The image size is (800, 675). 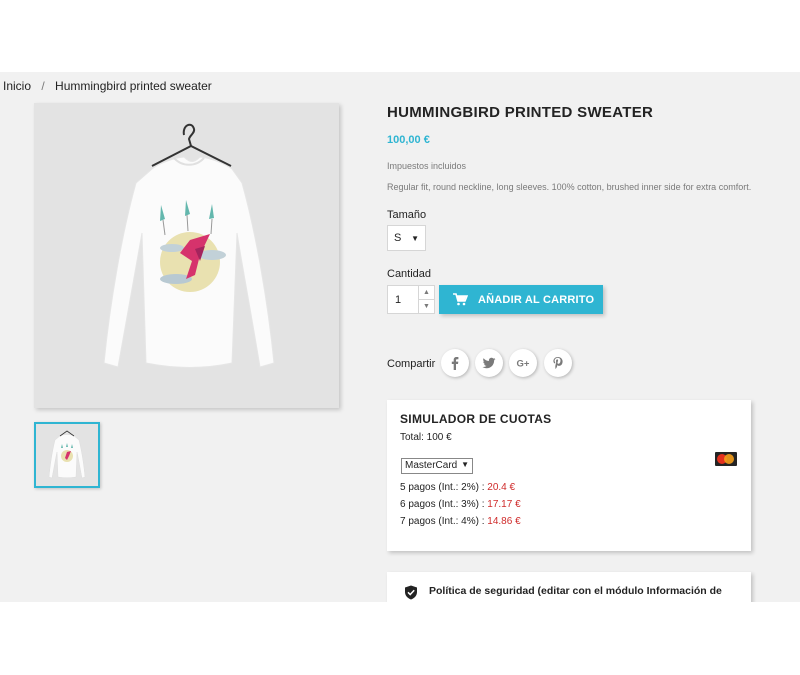 What do you see at coordinates (504, 521) in the screenshot?
I see `installment-amount: 14.86 €` at bounding box center [504, 521].